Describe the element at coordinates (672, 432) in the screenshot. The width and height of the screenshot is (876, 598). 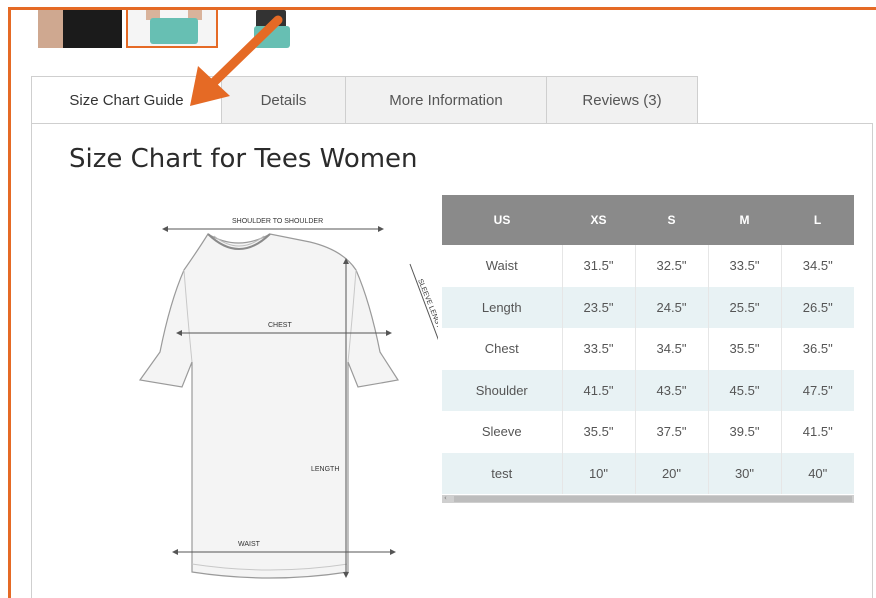
I see `table-cell: 37.5"` at that location.